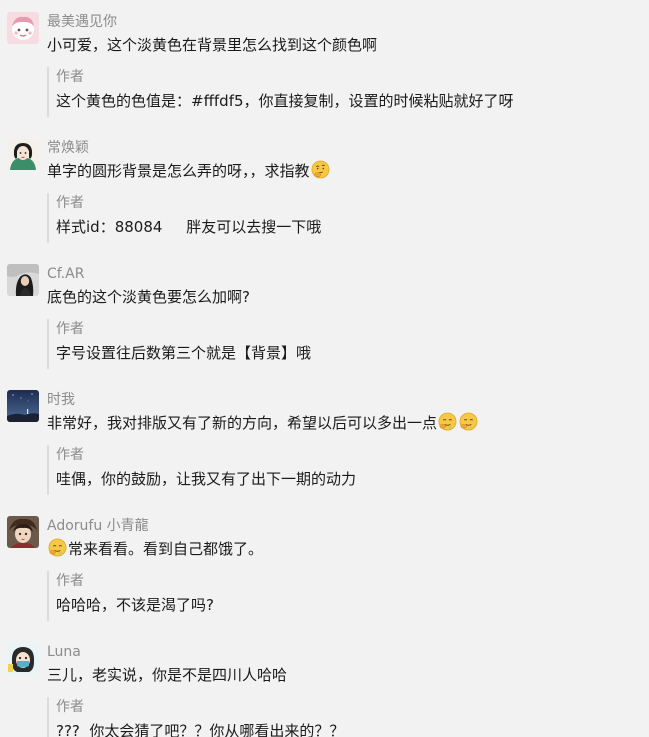  I want to click on reply-content: ??? 你太会猜了吧？？你从哪看出来的？？, so click(200, 729).